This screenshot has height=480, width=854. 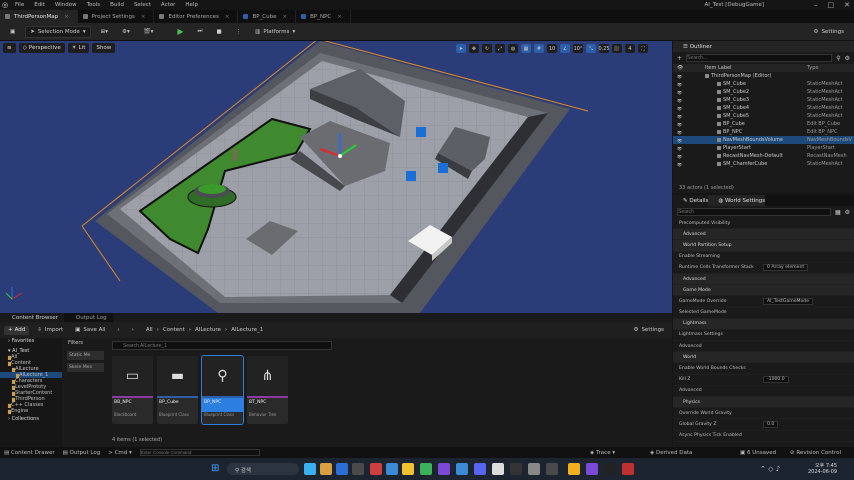 What do you see at coordinates (9, 48) in the screenshot?
I see `viewport-menu-button: ≡` at bounding box center [9, 48].